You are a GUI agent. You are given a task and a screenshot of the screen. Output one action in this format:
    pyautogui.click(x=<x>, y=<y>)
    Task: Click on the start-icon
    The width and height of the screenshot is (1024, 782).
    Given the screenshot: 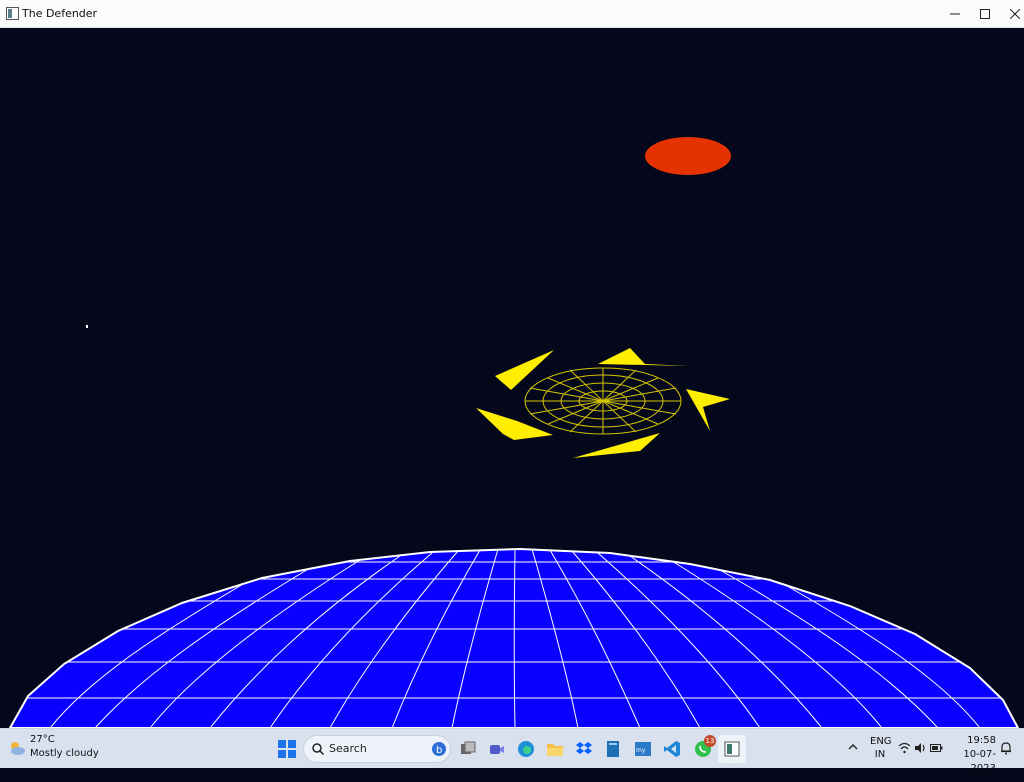 What is the action you would take?
    pyautogui.click(x=287, y=749)
    